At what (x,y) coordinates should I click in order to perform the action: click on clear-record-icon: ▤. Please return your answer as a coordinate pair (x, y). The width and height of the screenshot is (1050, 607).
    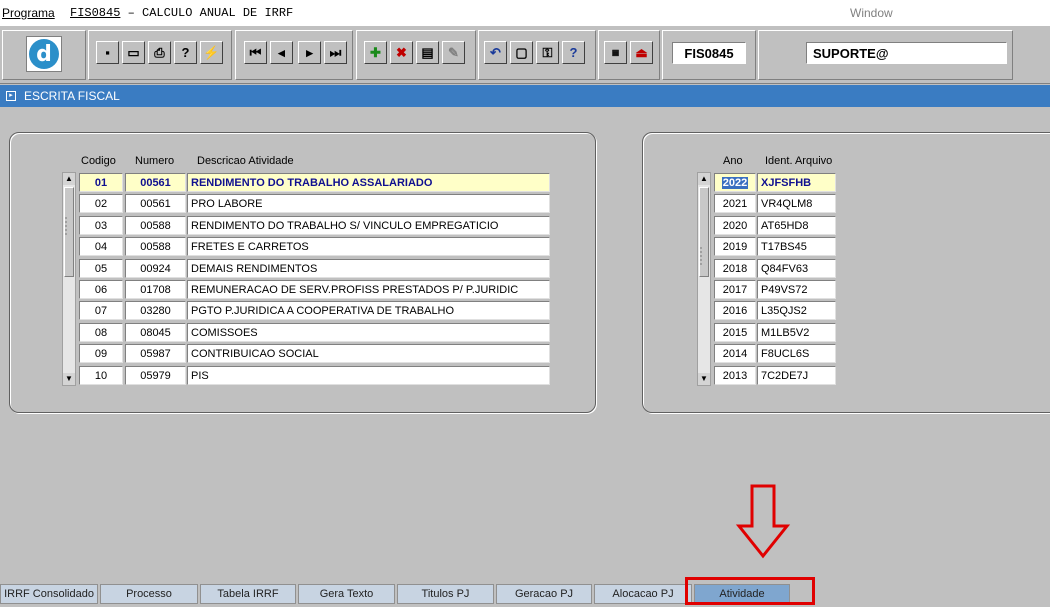
    Looking at the image, I should click on (427, 52).